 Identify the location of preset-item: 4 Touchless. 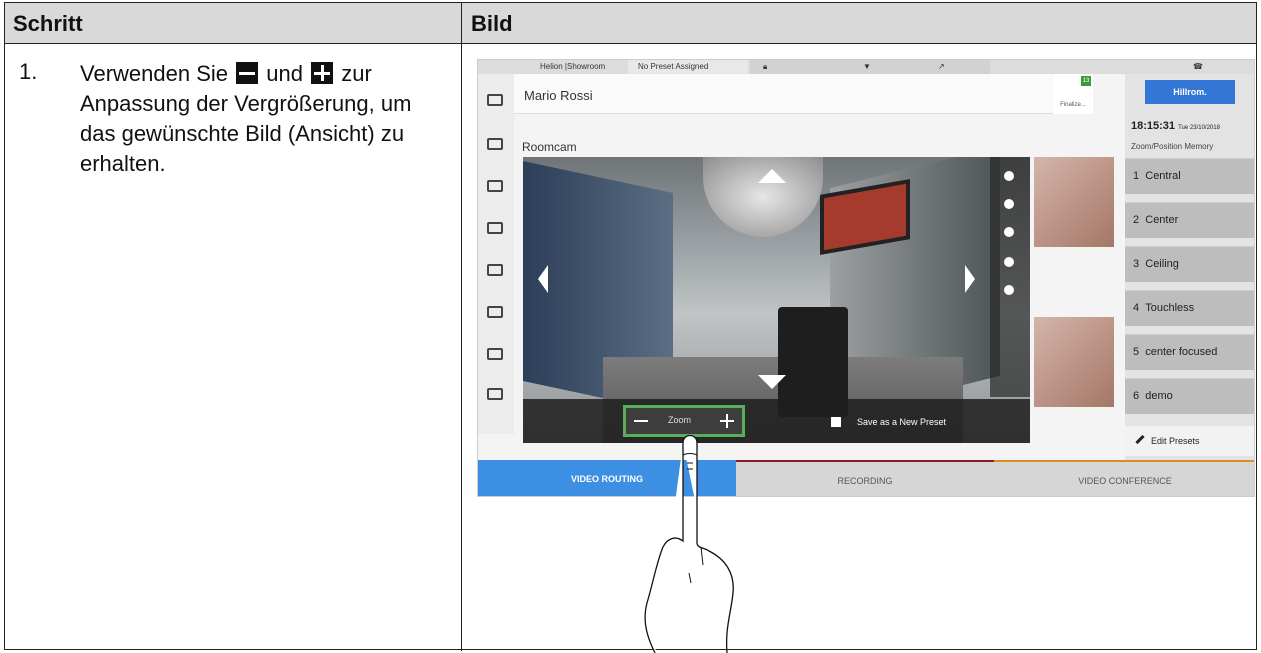
(1189, 308).